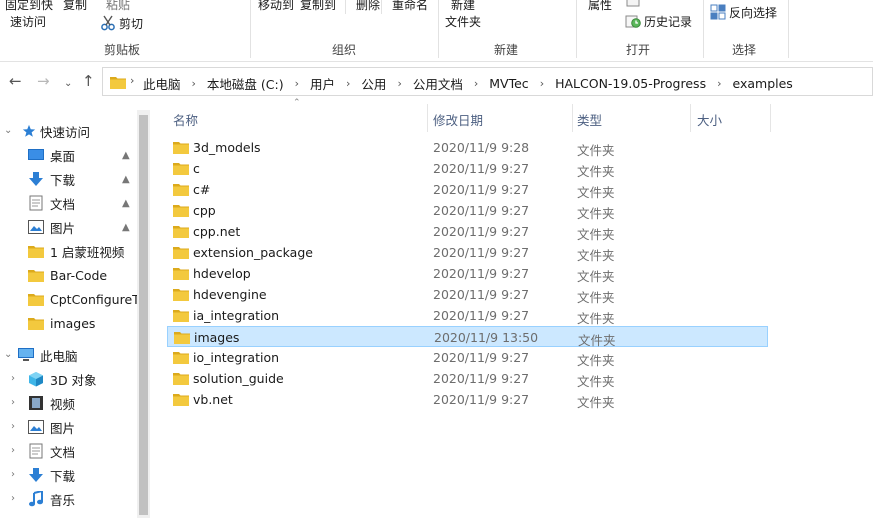 This screenshot has width=873, height=518. Describe the element at coordinates (467, 168) in the screenshot. I see `table-row: c 2020/11/9 9:27 文件夹` at that location.